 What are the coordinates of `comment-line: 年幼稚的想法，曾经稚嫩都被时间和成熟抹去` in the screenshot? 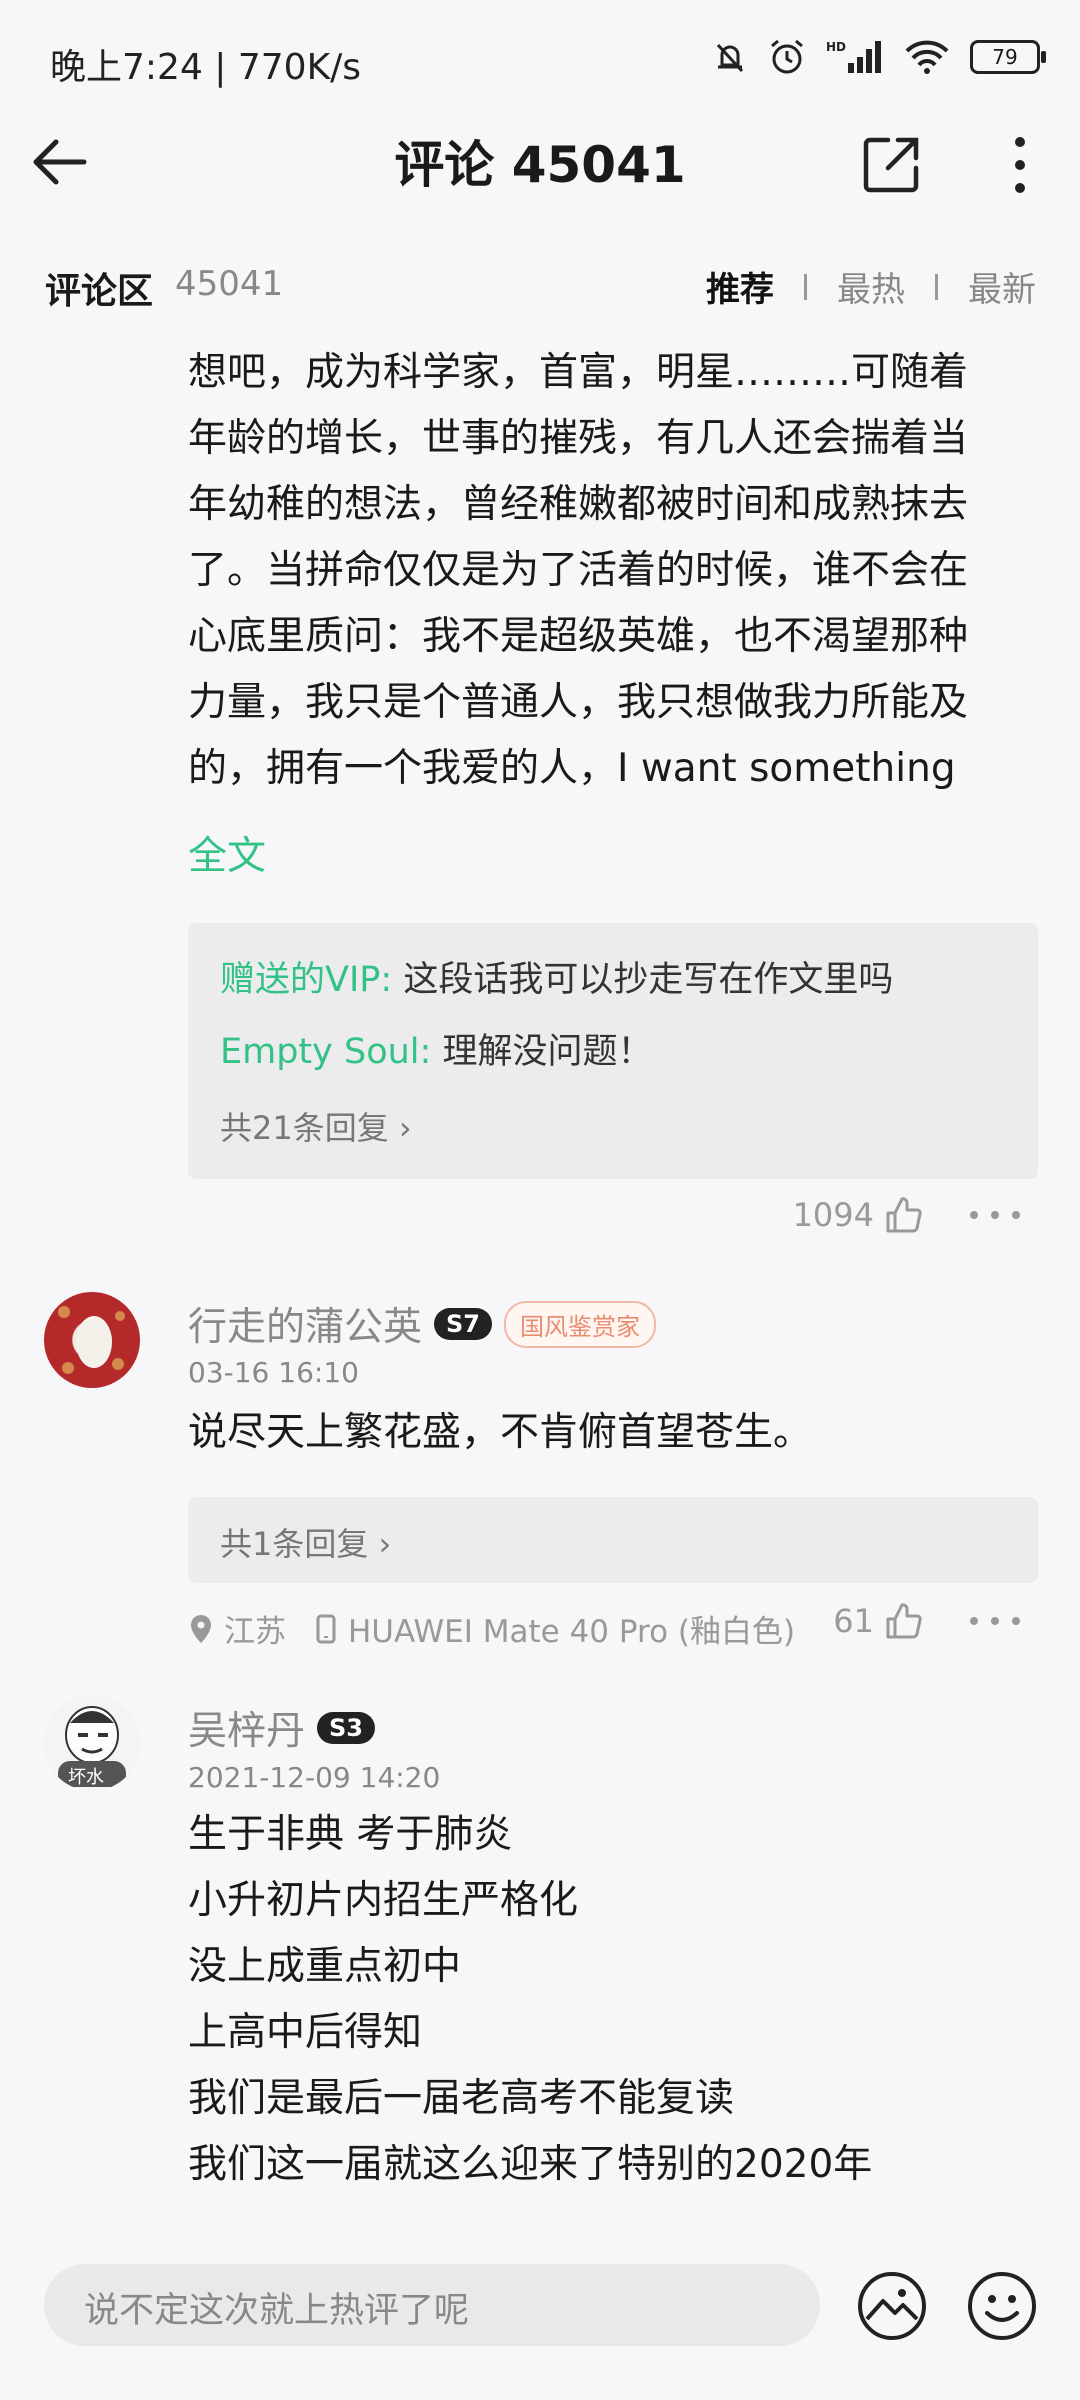 It's located at (578, 504).